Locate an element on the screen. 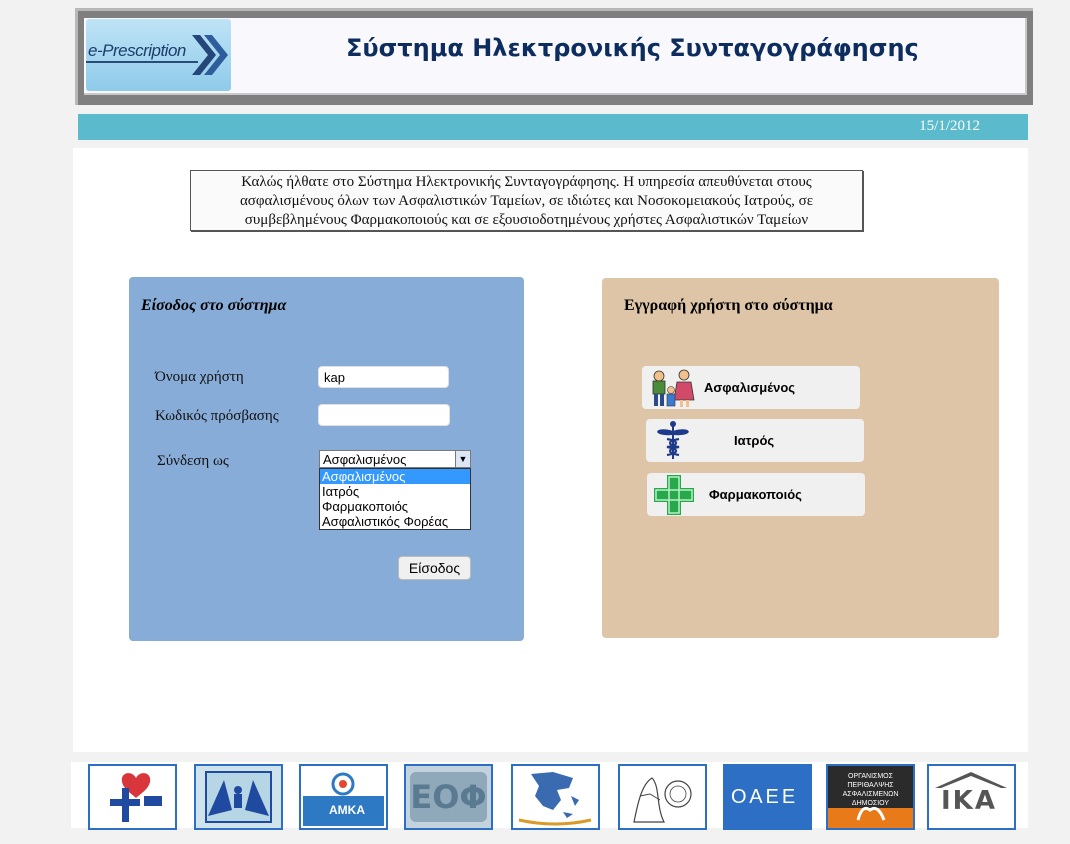 This screenshot has width=1070, height=844. role-select: Ασφαλισμένος ▼ is located at coordinates (395, 459).